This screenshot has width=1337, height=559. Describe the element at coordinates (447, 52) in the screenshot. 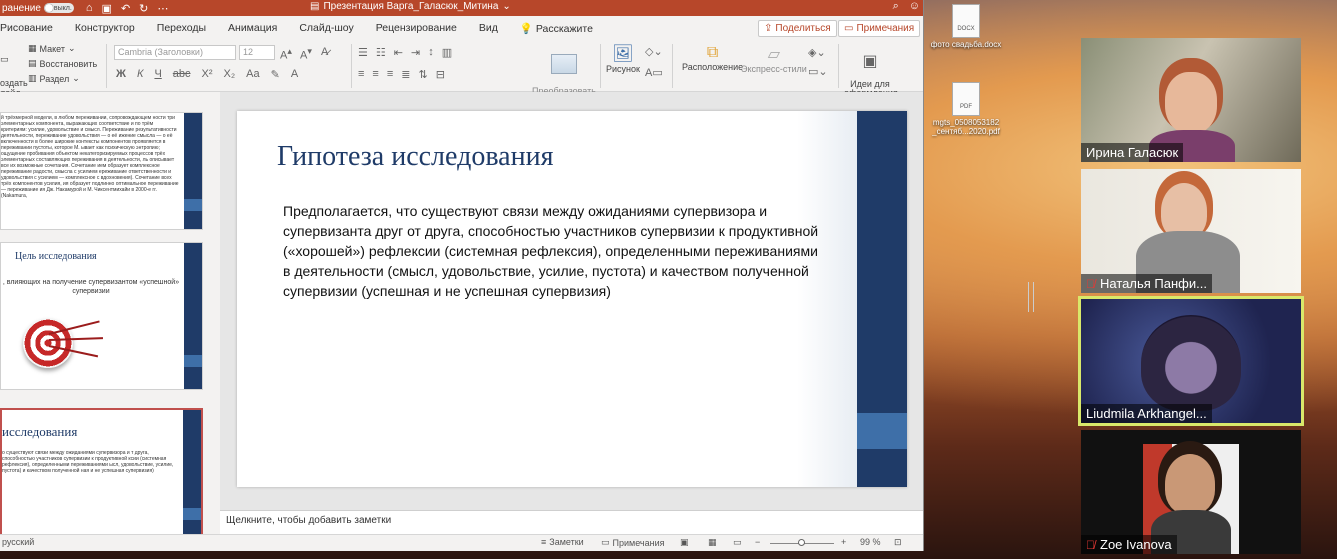

I see `columns-icon: ▥` at that location.